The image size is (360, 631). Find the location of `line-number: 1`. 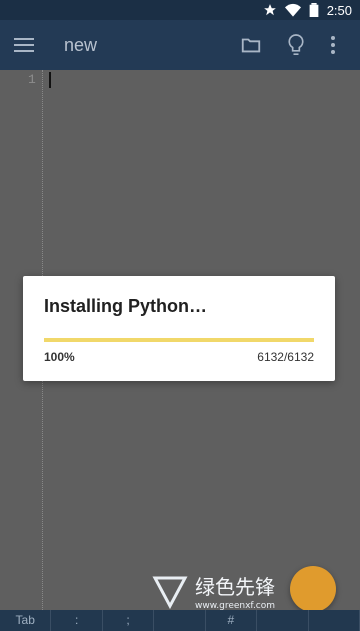

line-number: 1 is located at coordinates (32, 79).